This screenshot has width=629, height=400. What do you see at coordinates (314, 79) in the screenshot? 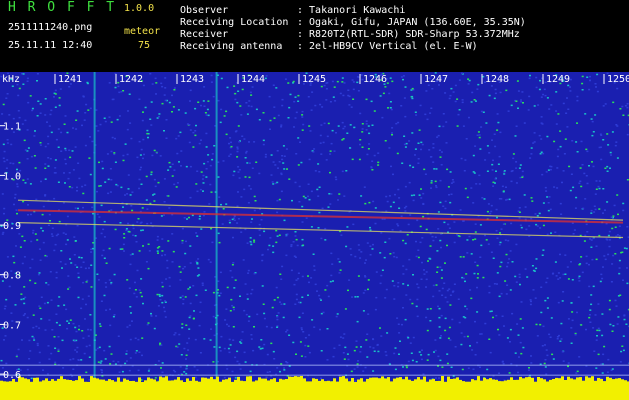
I see `x-tick-label: 1245` at bounding box center [314, 79].